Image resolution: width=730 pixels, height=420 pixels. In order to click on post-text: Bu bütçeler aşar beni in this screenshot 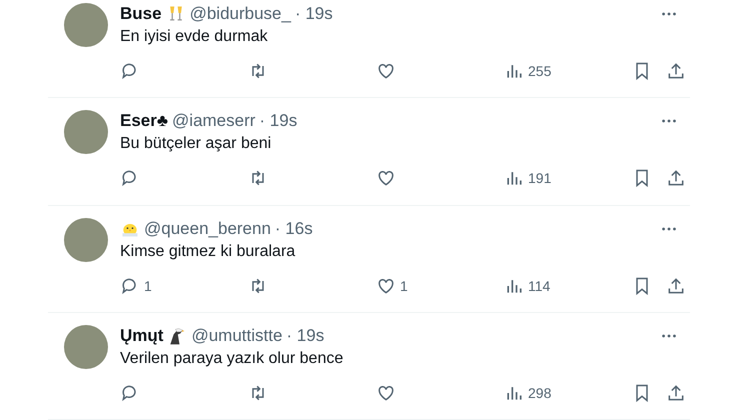, I will do `click(196, 144)`.